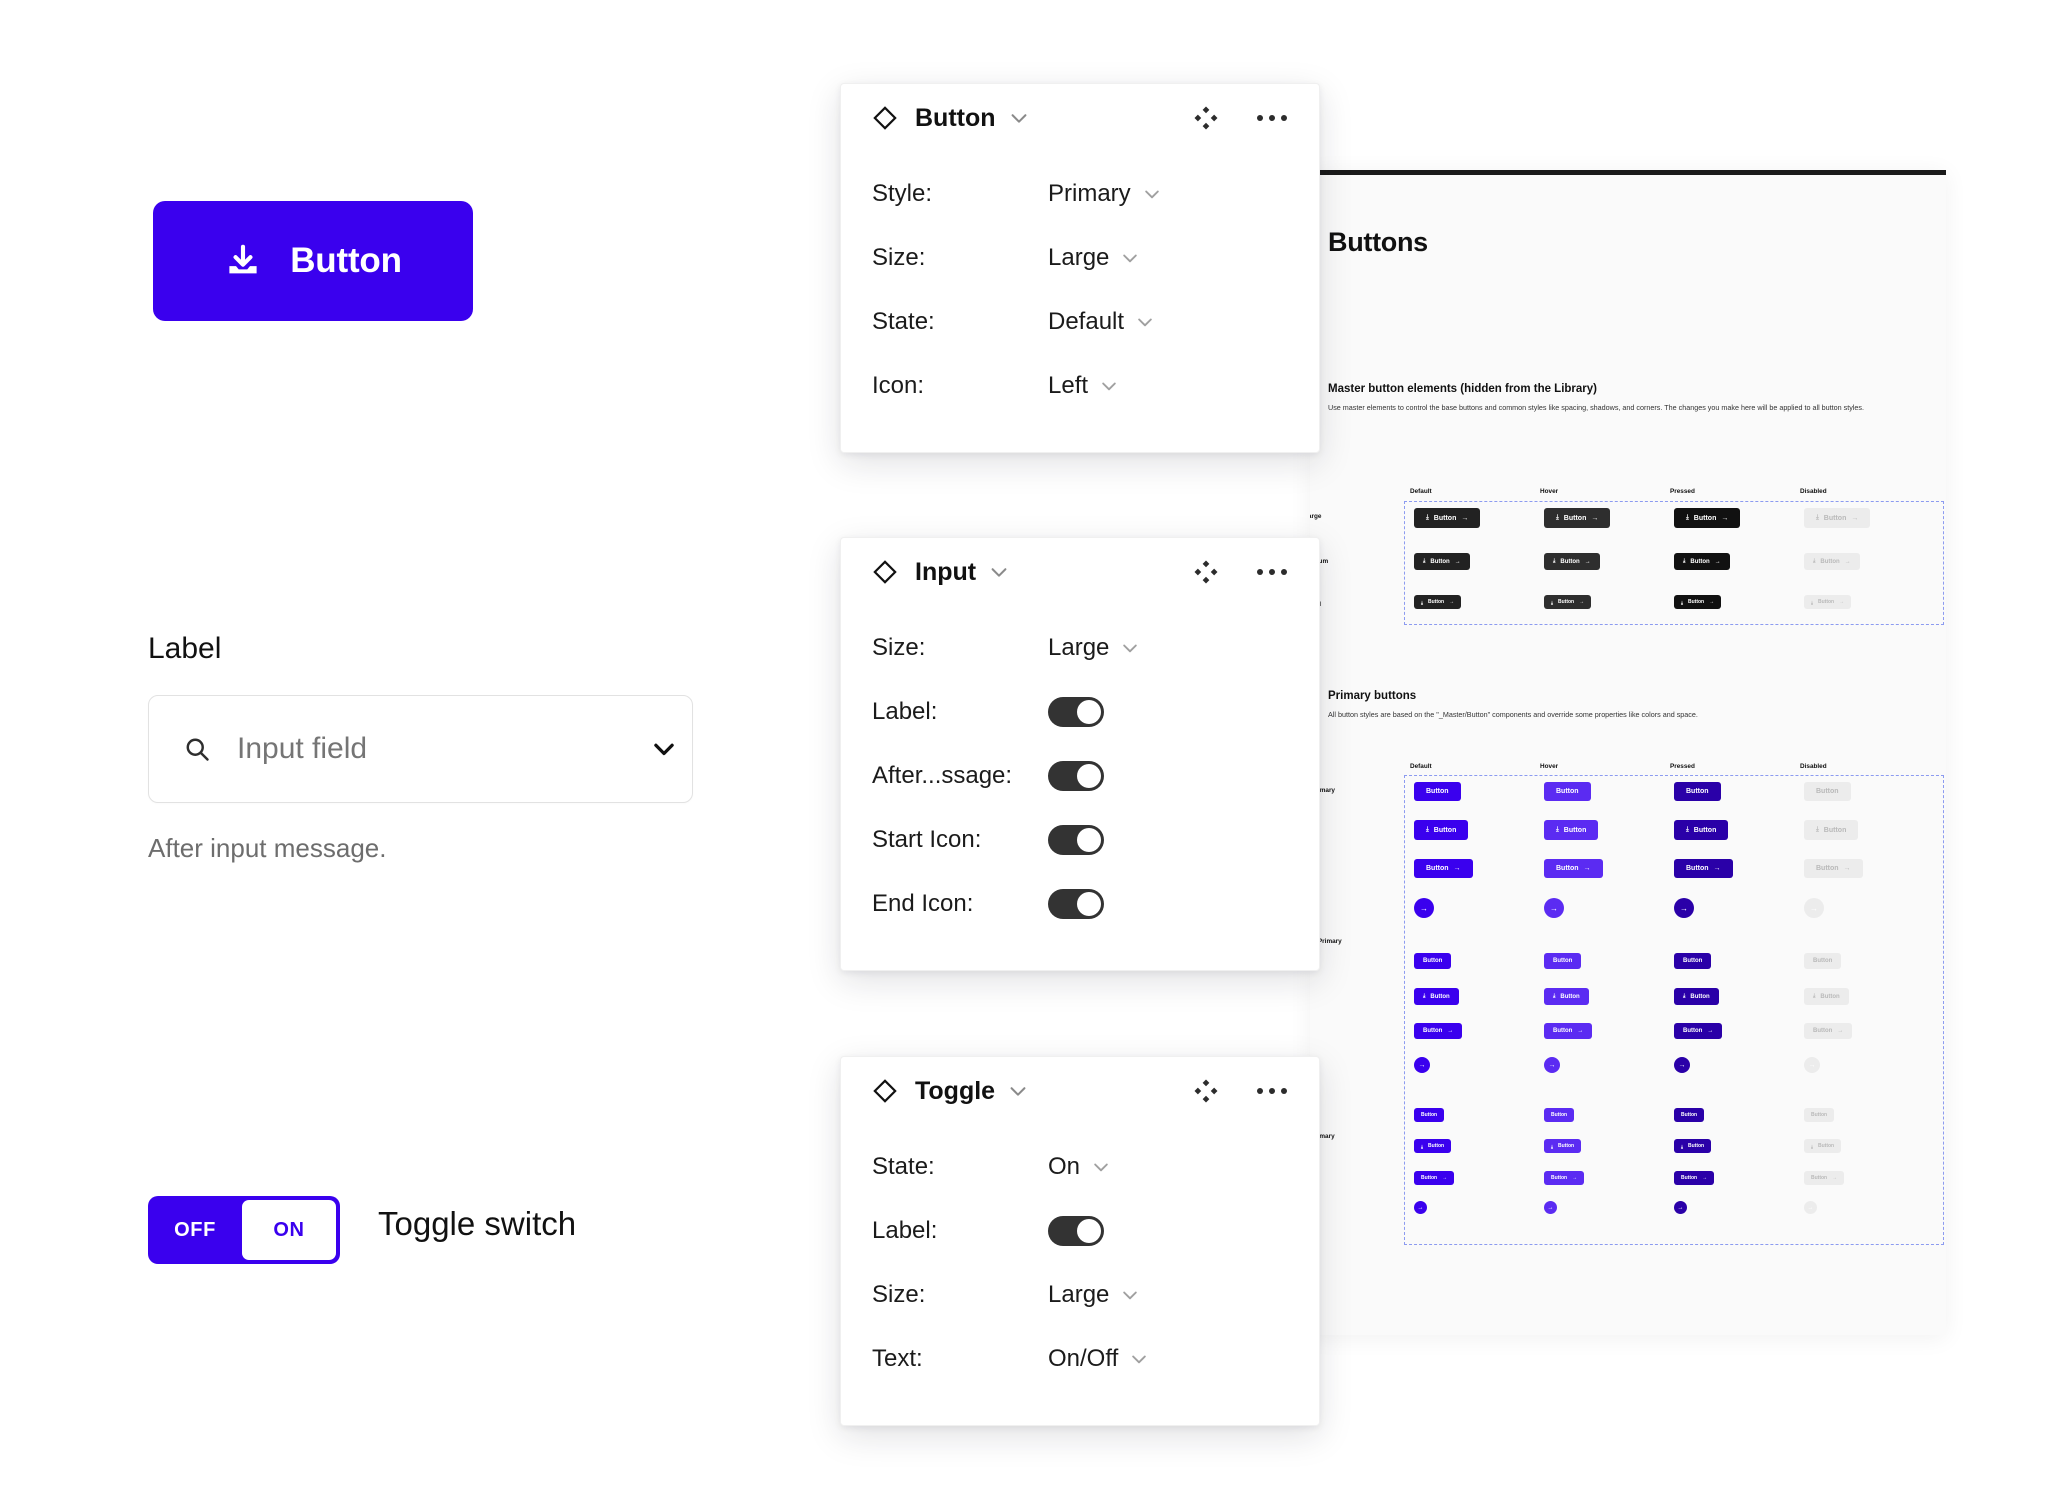 The width and height of the screenshot is (2048, 1486). What do you see at coordinates (1076, 776) in the screenshot?
I see `toggle-switch-after-message` at bounding box center [1076, 776].